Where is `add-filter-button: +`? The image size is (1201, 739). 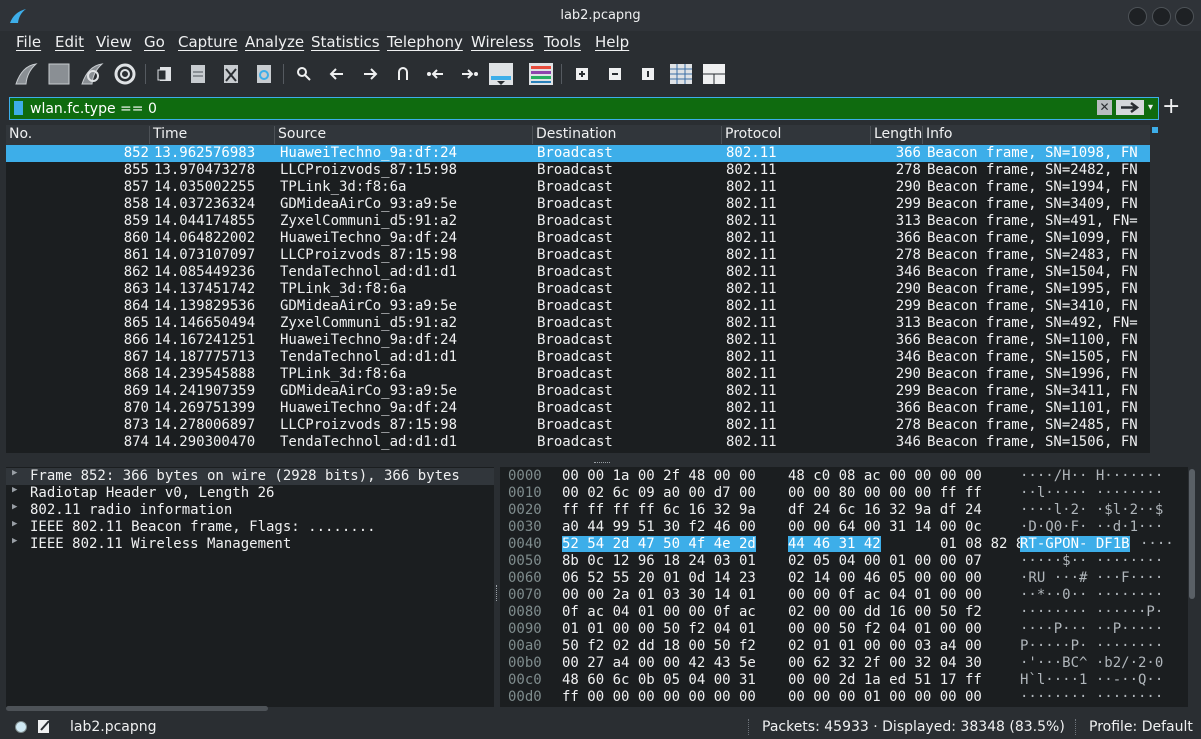 add-filter-button: + is located at coordinates (1171, 107).